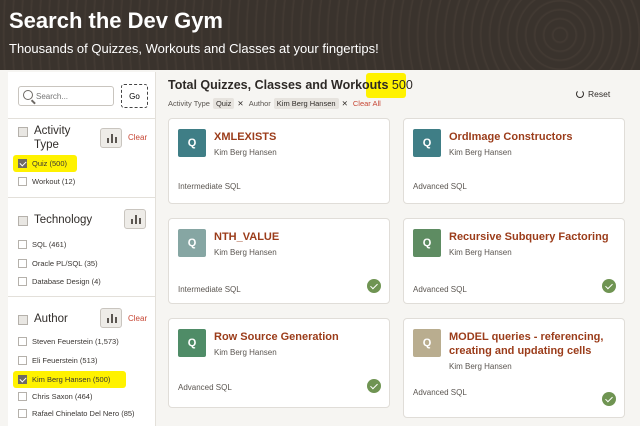  What do you see at coordinates (137, 137) in the screenshot?
I see `clear-activity-type-link: Clear` at bounding box center [137, 137].